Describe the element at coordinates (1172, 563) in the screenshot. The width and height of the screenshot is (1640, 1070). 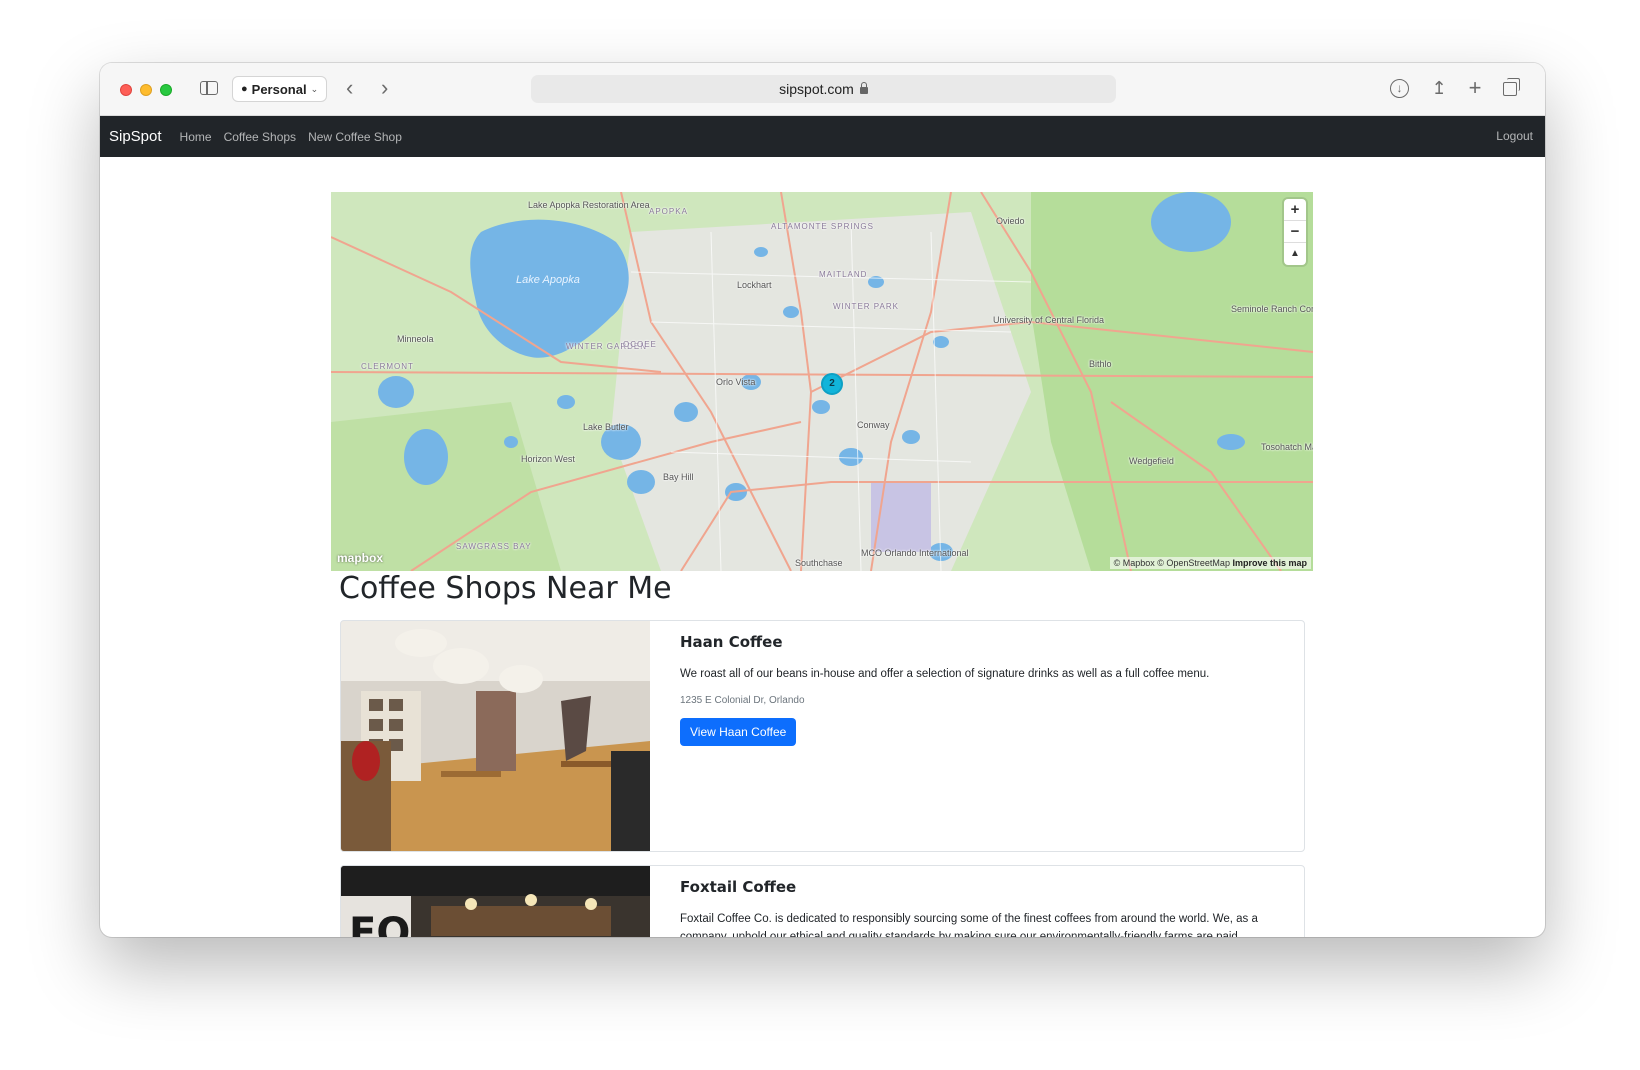
I see `attribution-text: © Mapbox © OpenStreetMap` at that location.